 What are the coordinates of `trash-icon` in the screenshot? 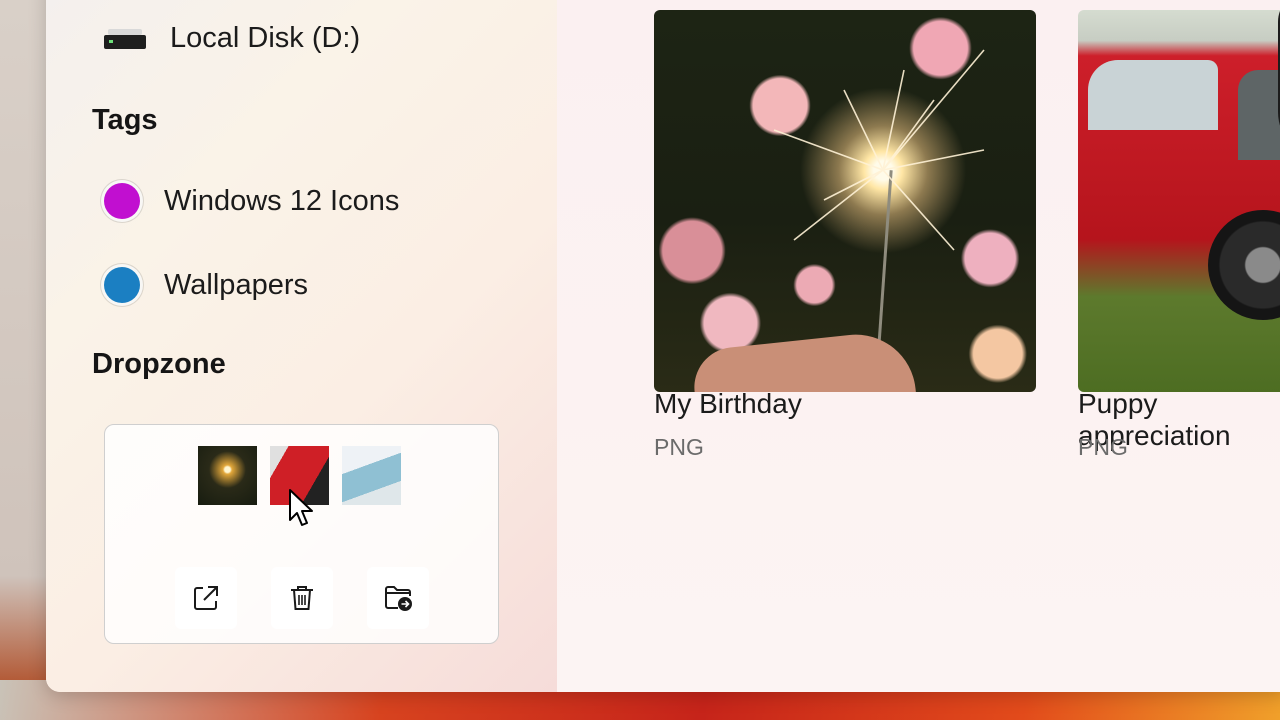 It's located at (302, 598).